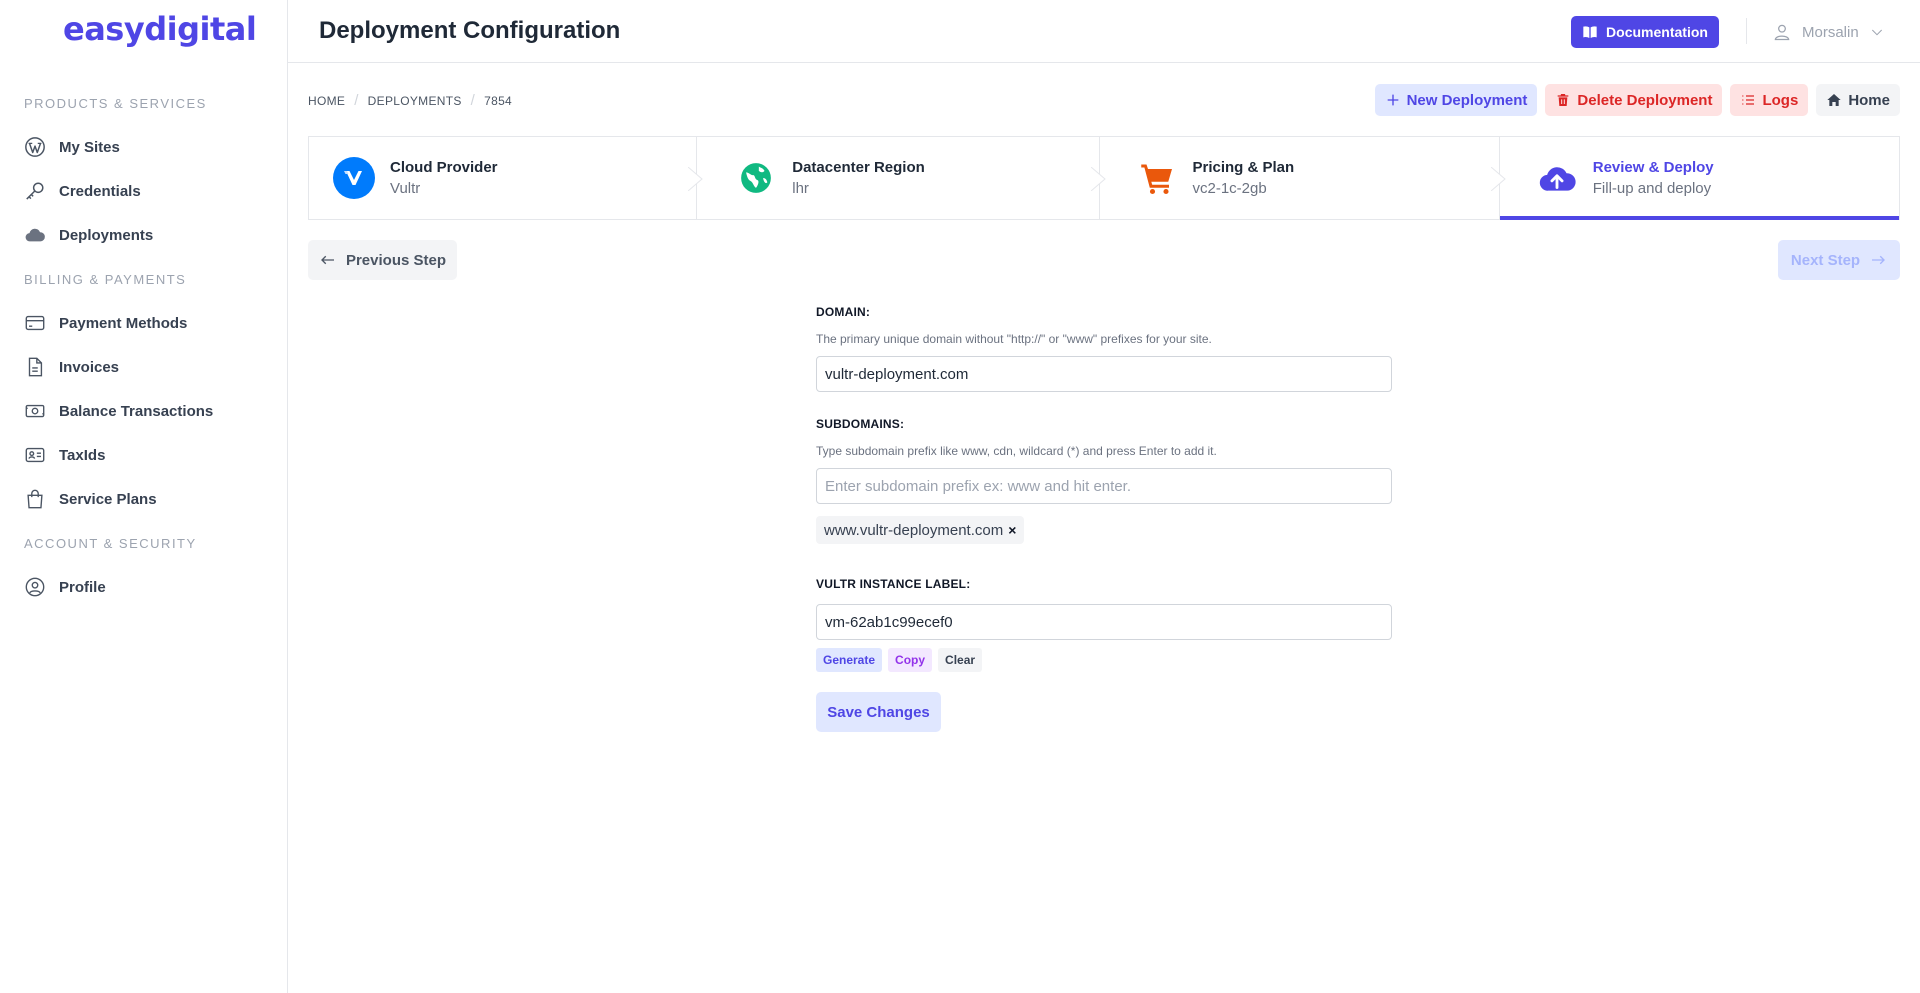  Describe the element at coordinates (35, 235) in the screenshot. I see `cloud-icon` at that location.